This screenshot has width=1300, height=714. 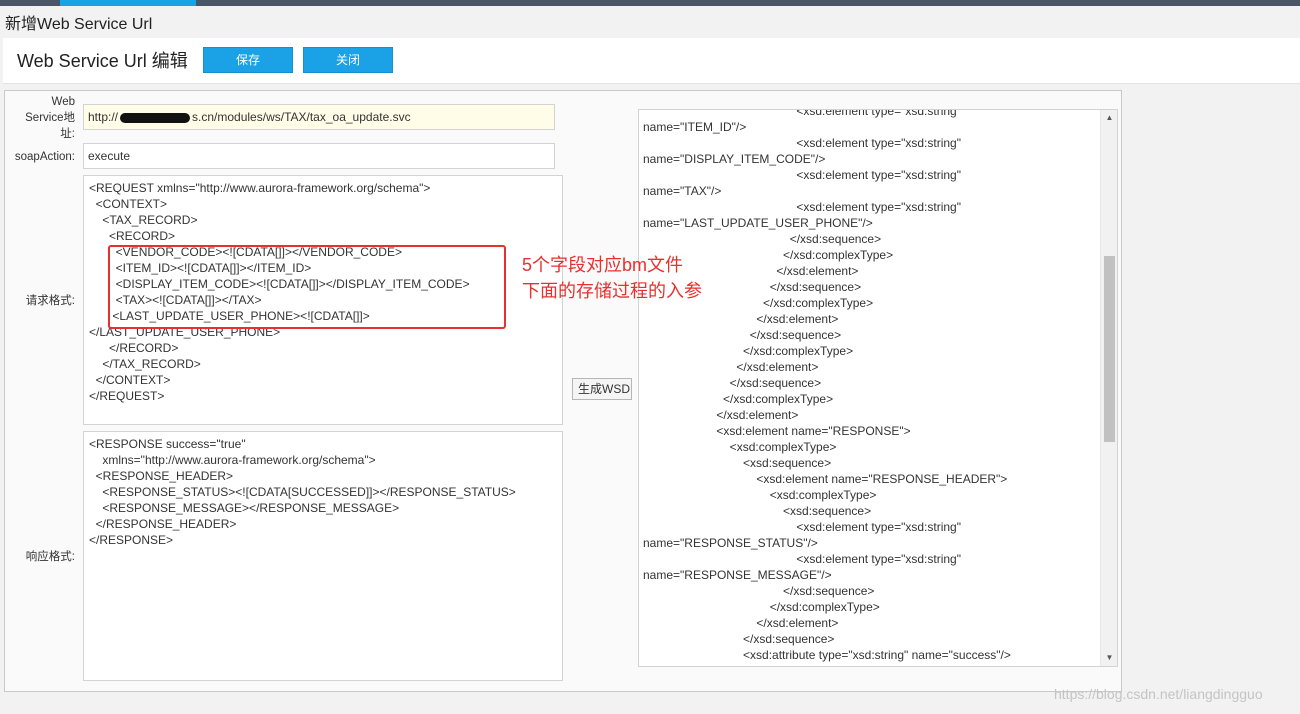 I want to click on response-format-label: 响应格式:, so click(x=50, y=557).